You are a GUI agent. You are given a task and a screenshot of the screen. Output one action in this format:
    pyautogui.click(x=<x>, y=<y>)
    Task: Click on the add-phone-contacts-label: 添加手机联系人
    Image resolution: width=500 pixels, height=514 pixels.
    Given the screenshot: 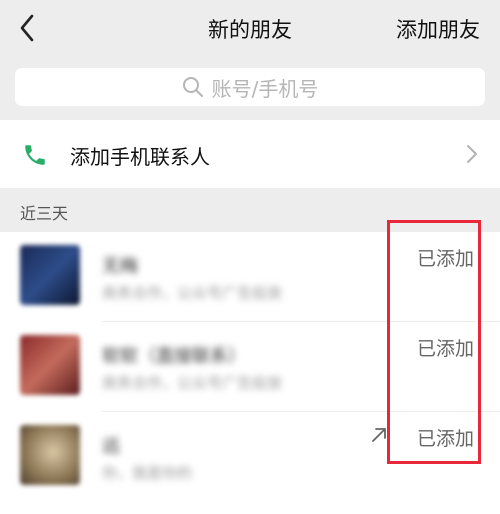 What is the action you would take?
    pyautogui.click(x=140, y=157)
    